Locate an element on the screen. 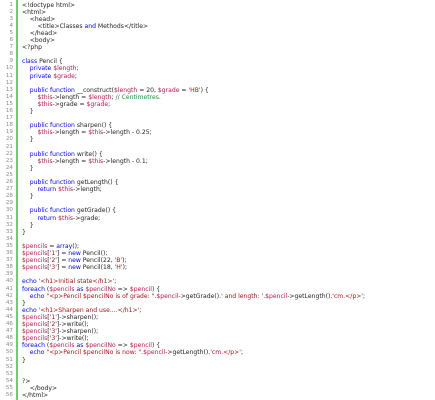 The height and width of the screenshot is (400, 435). code-line: class Pencil { is located at coordinates (42, 61).